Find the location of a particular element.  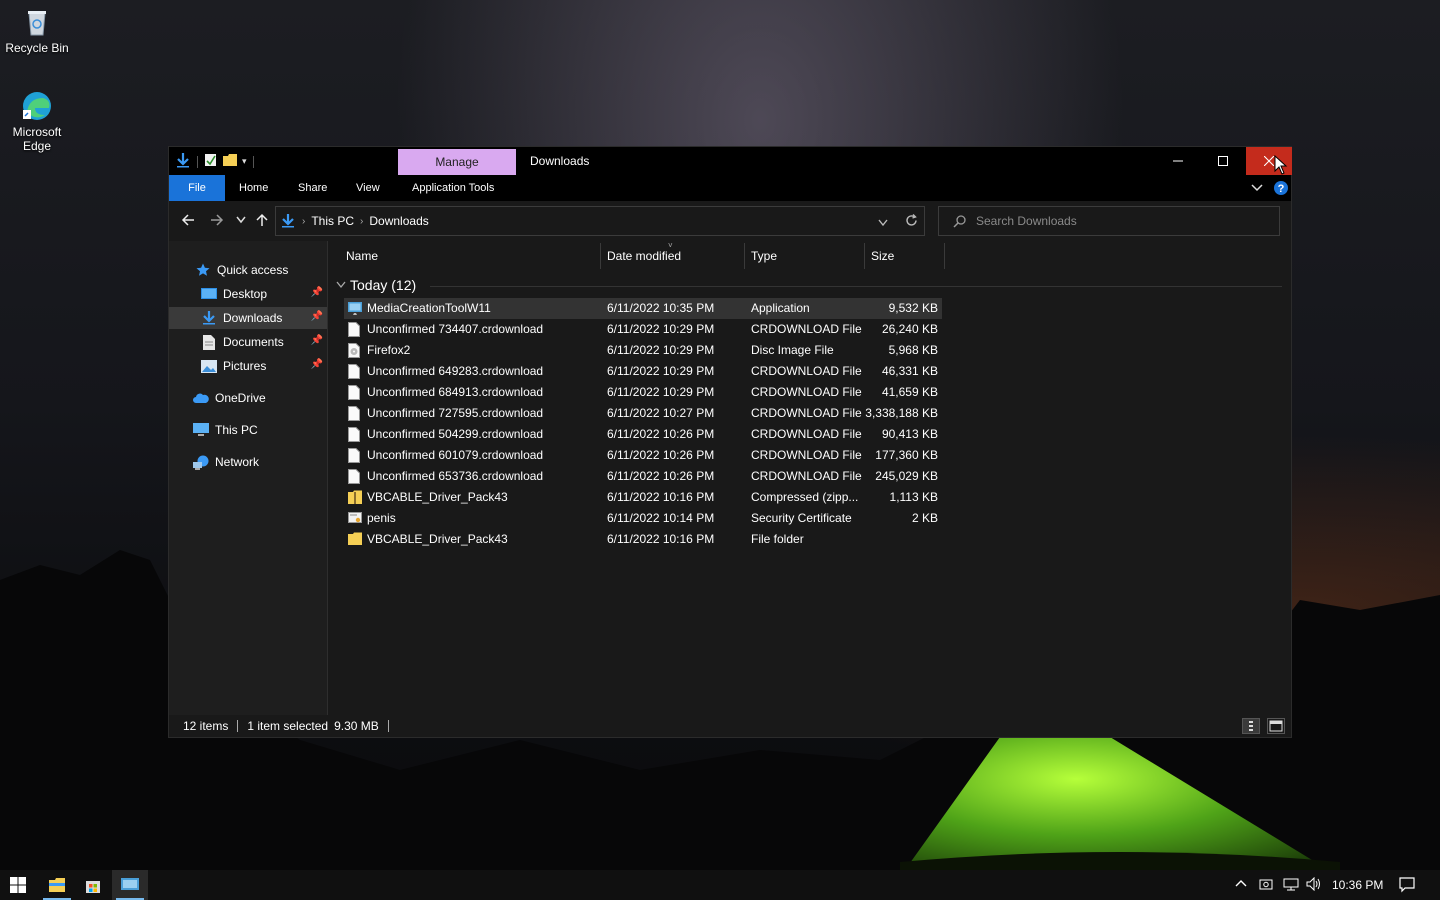

show-hidden-icons-button is located at coordinates (1241, 884).